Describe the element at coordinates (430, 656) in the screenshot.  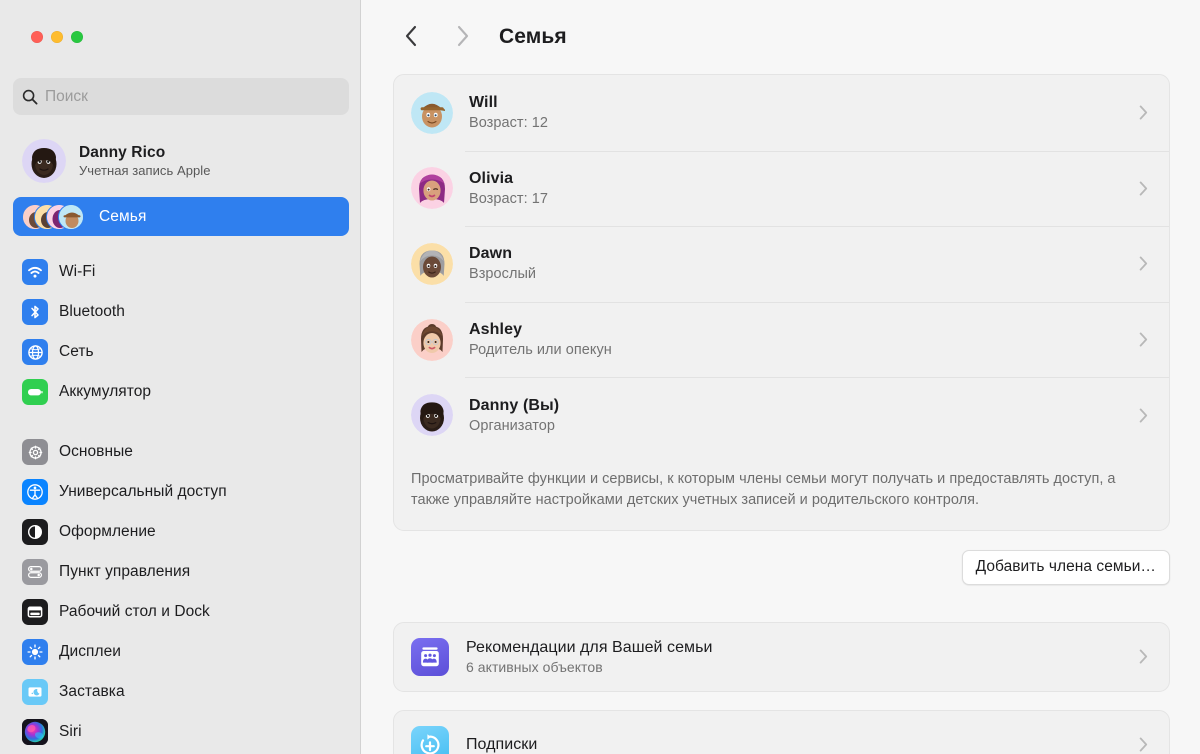
I see `family-checklist-icon` at that location.